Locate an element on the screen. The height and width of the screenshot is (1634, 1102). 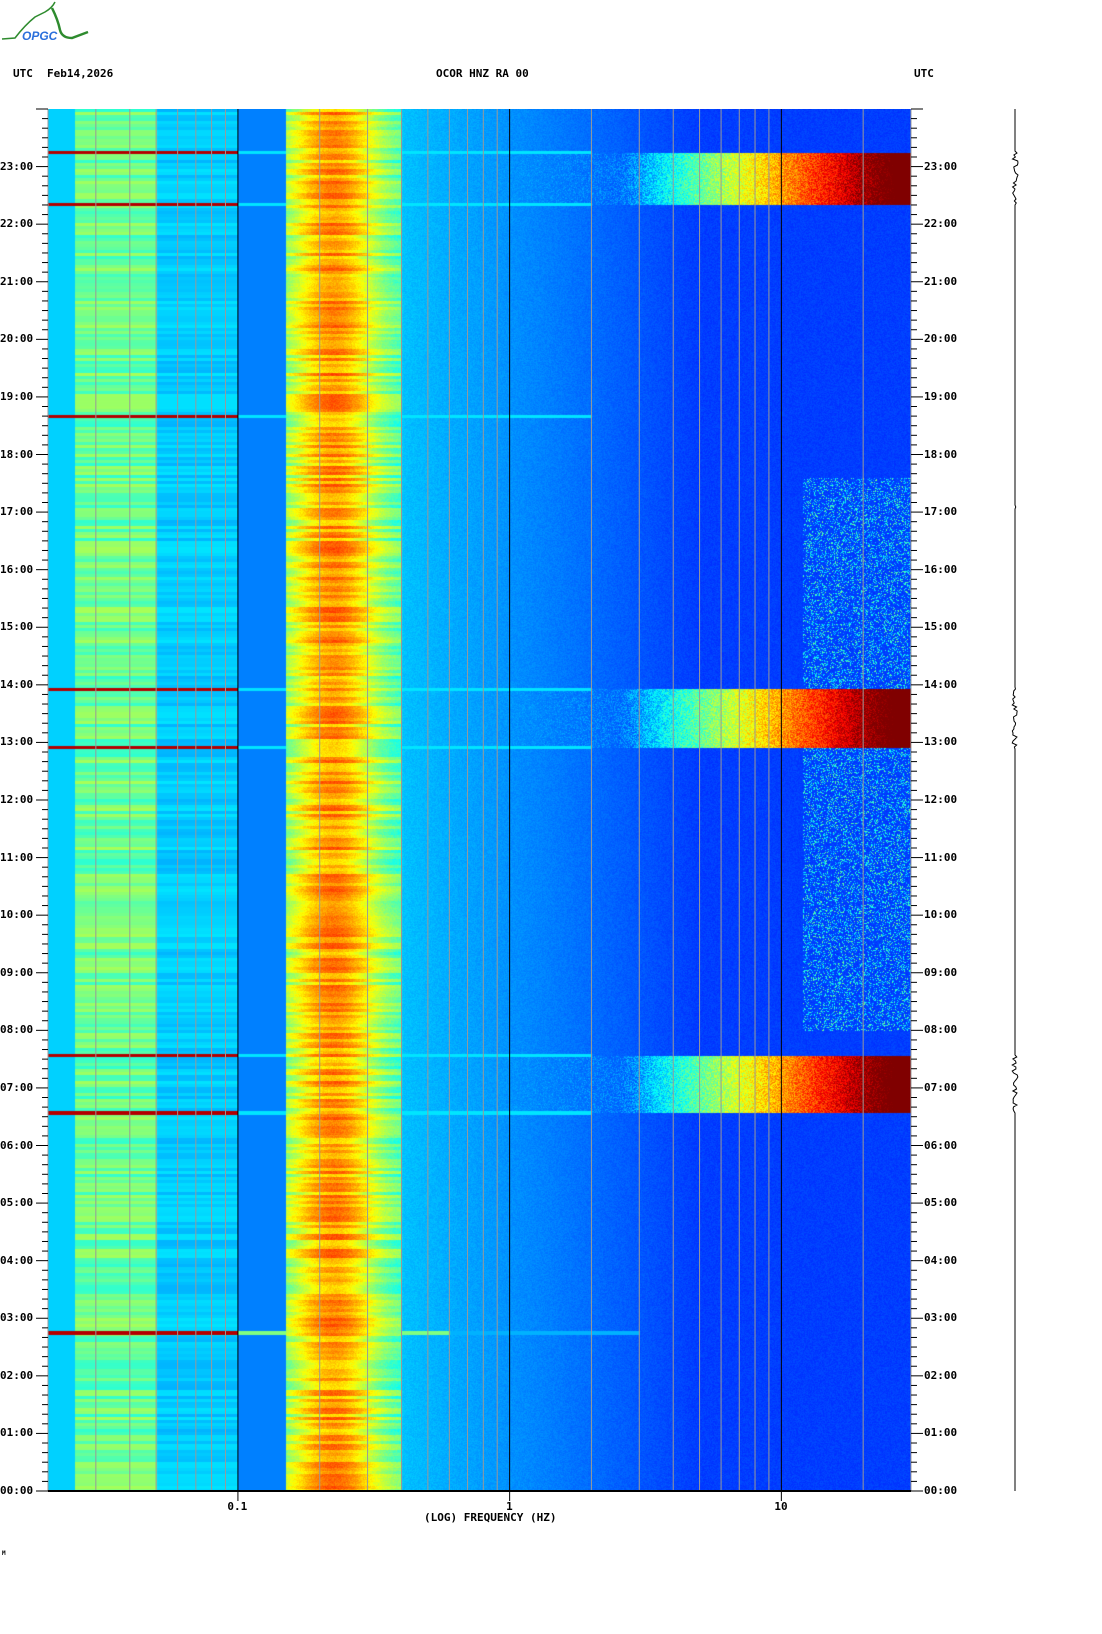
right-hour-label: 20:00 is located at coordinates (941, 339).